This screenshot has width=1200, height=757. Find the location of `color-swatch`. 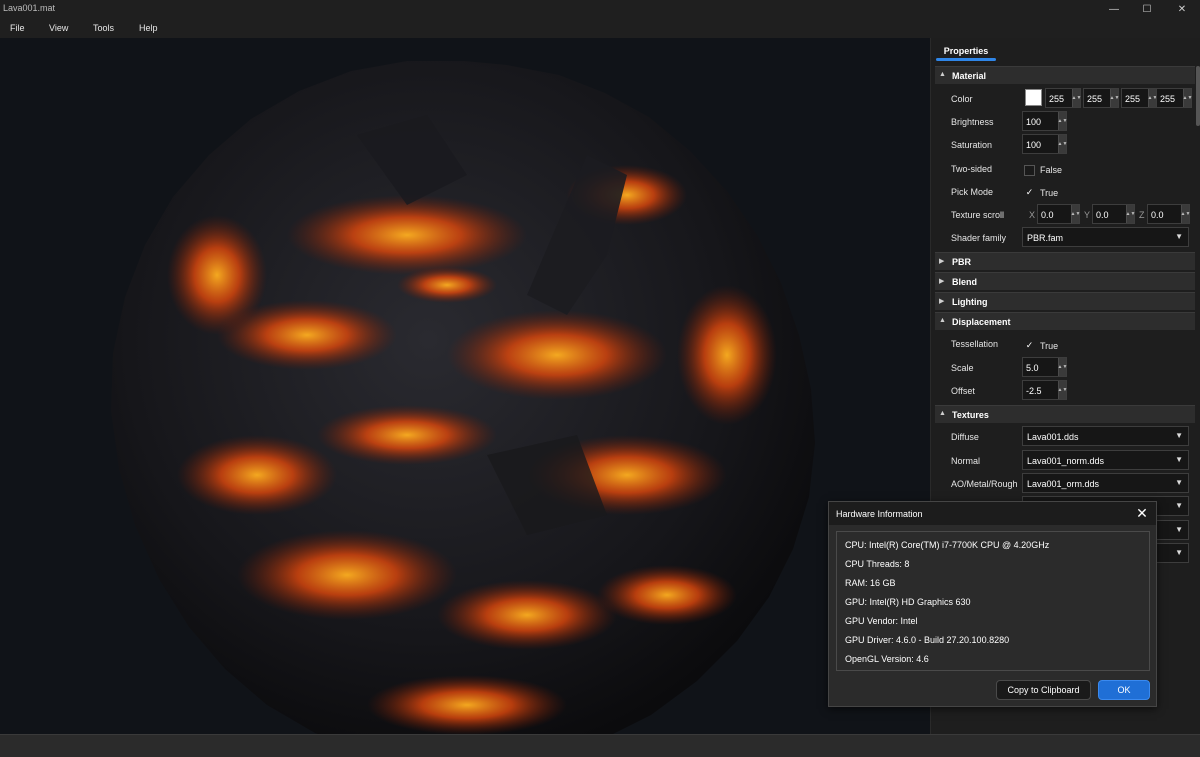

color-swatch is located at coordinates (1033, 97).